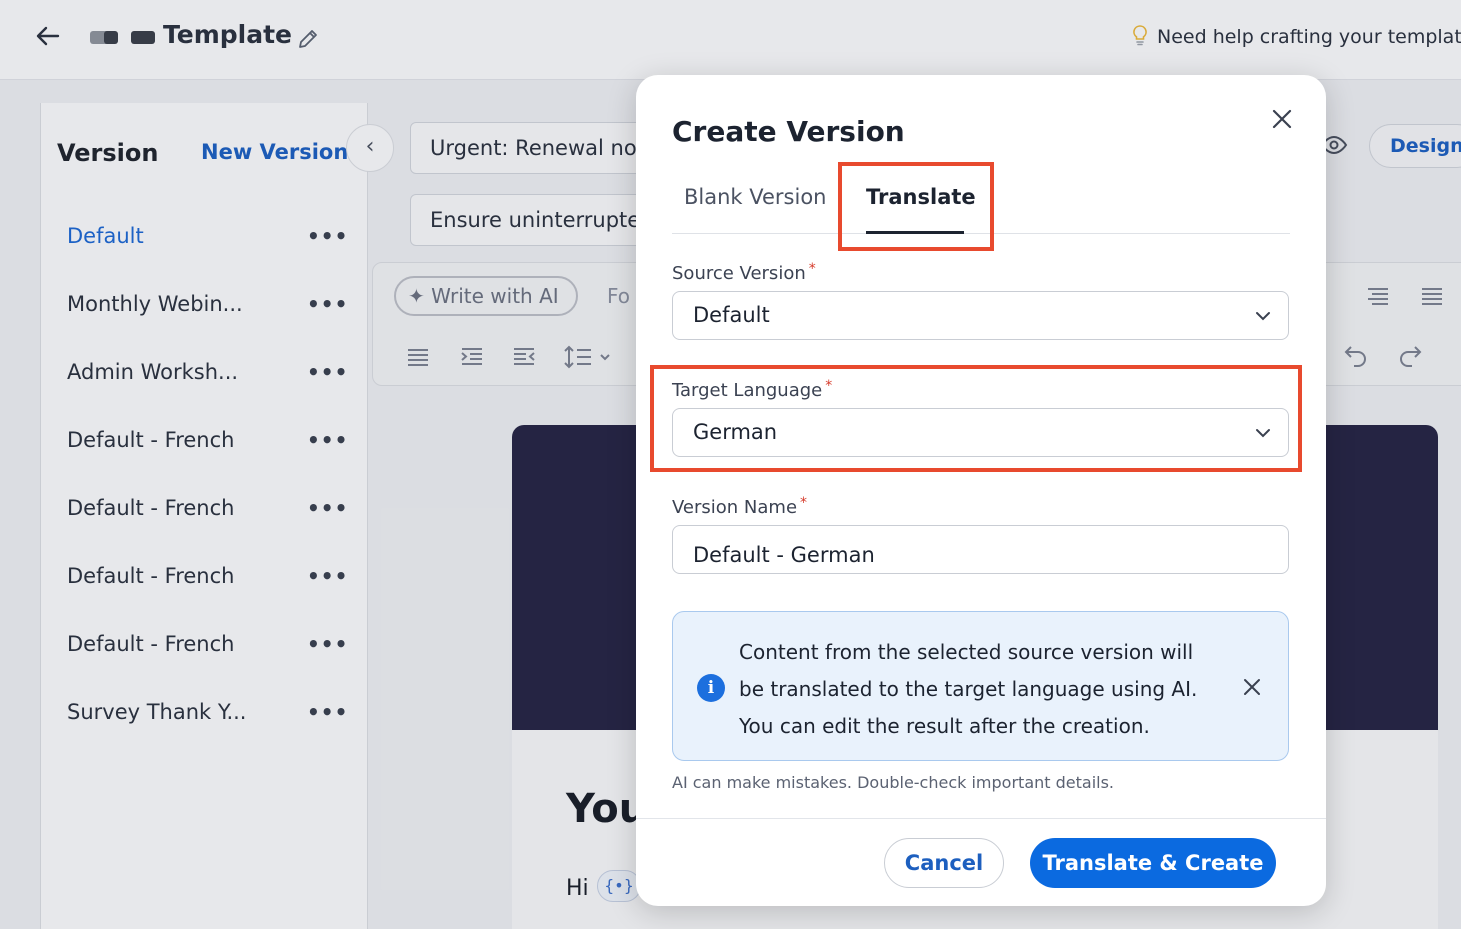  What do you see at coordinates (980, 315) in the screenshot?
I see `source-version-select: Default` at bounding box center [980, 315].